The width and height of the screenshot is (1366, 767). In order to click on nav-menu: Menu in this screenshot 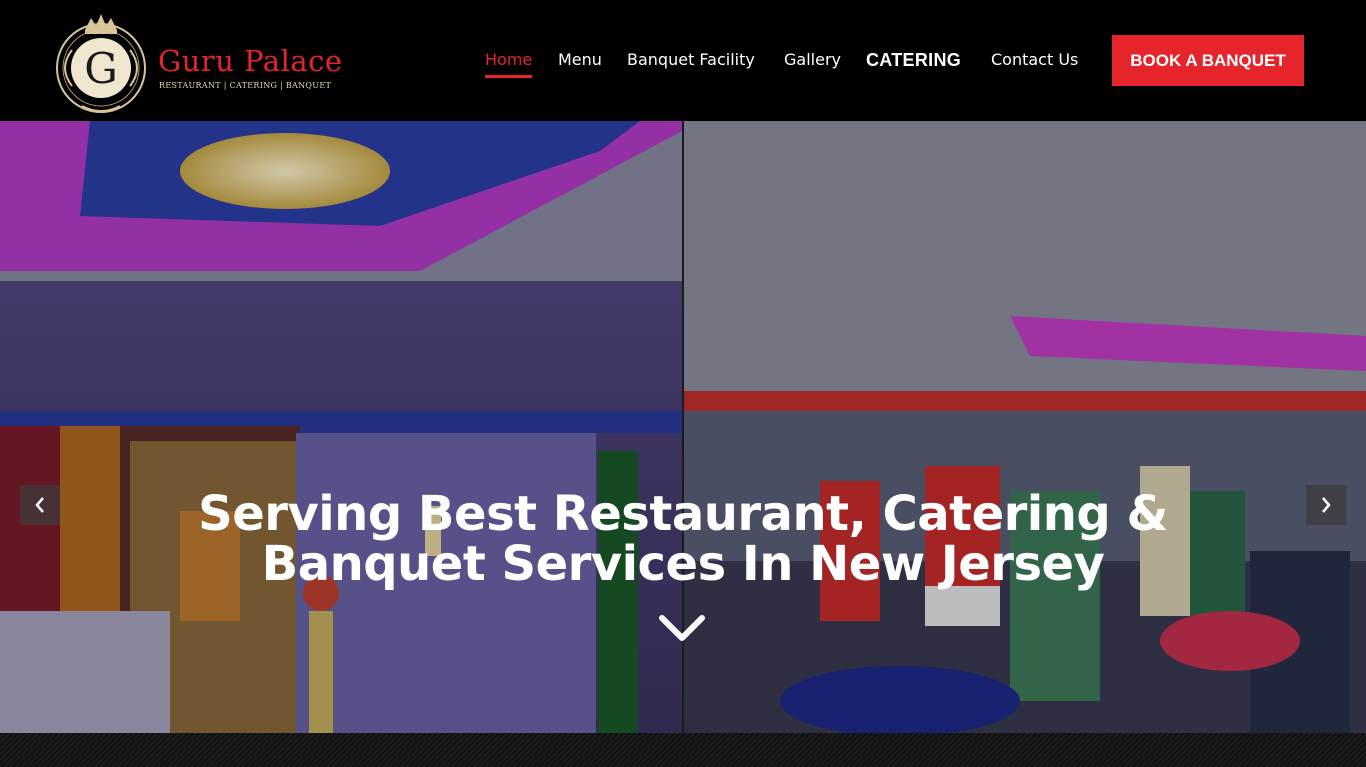, I will do `click(580, 60)`.